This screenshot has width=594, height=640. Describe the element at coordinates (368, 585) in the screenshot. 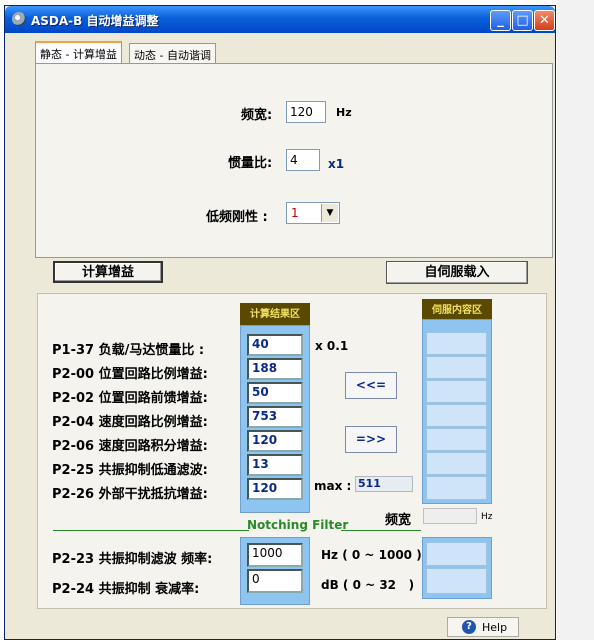

I see `p2-24-range: dB ( 0 ~ 32 )` at that location.